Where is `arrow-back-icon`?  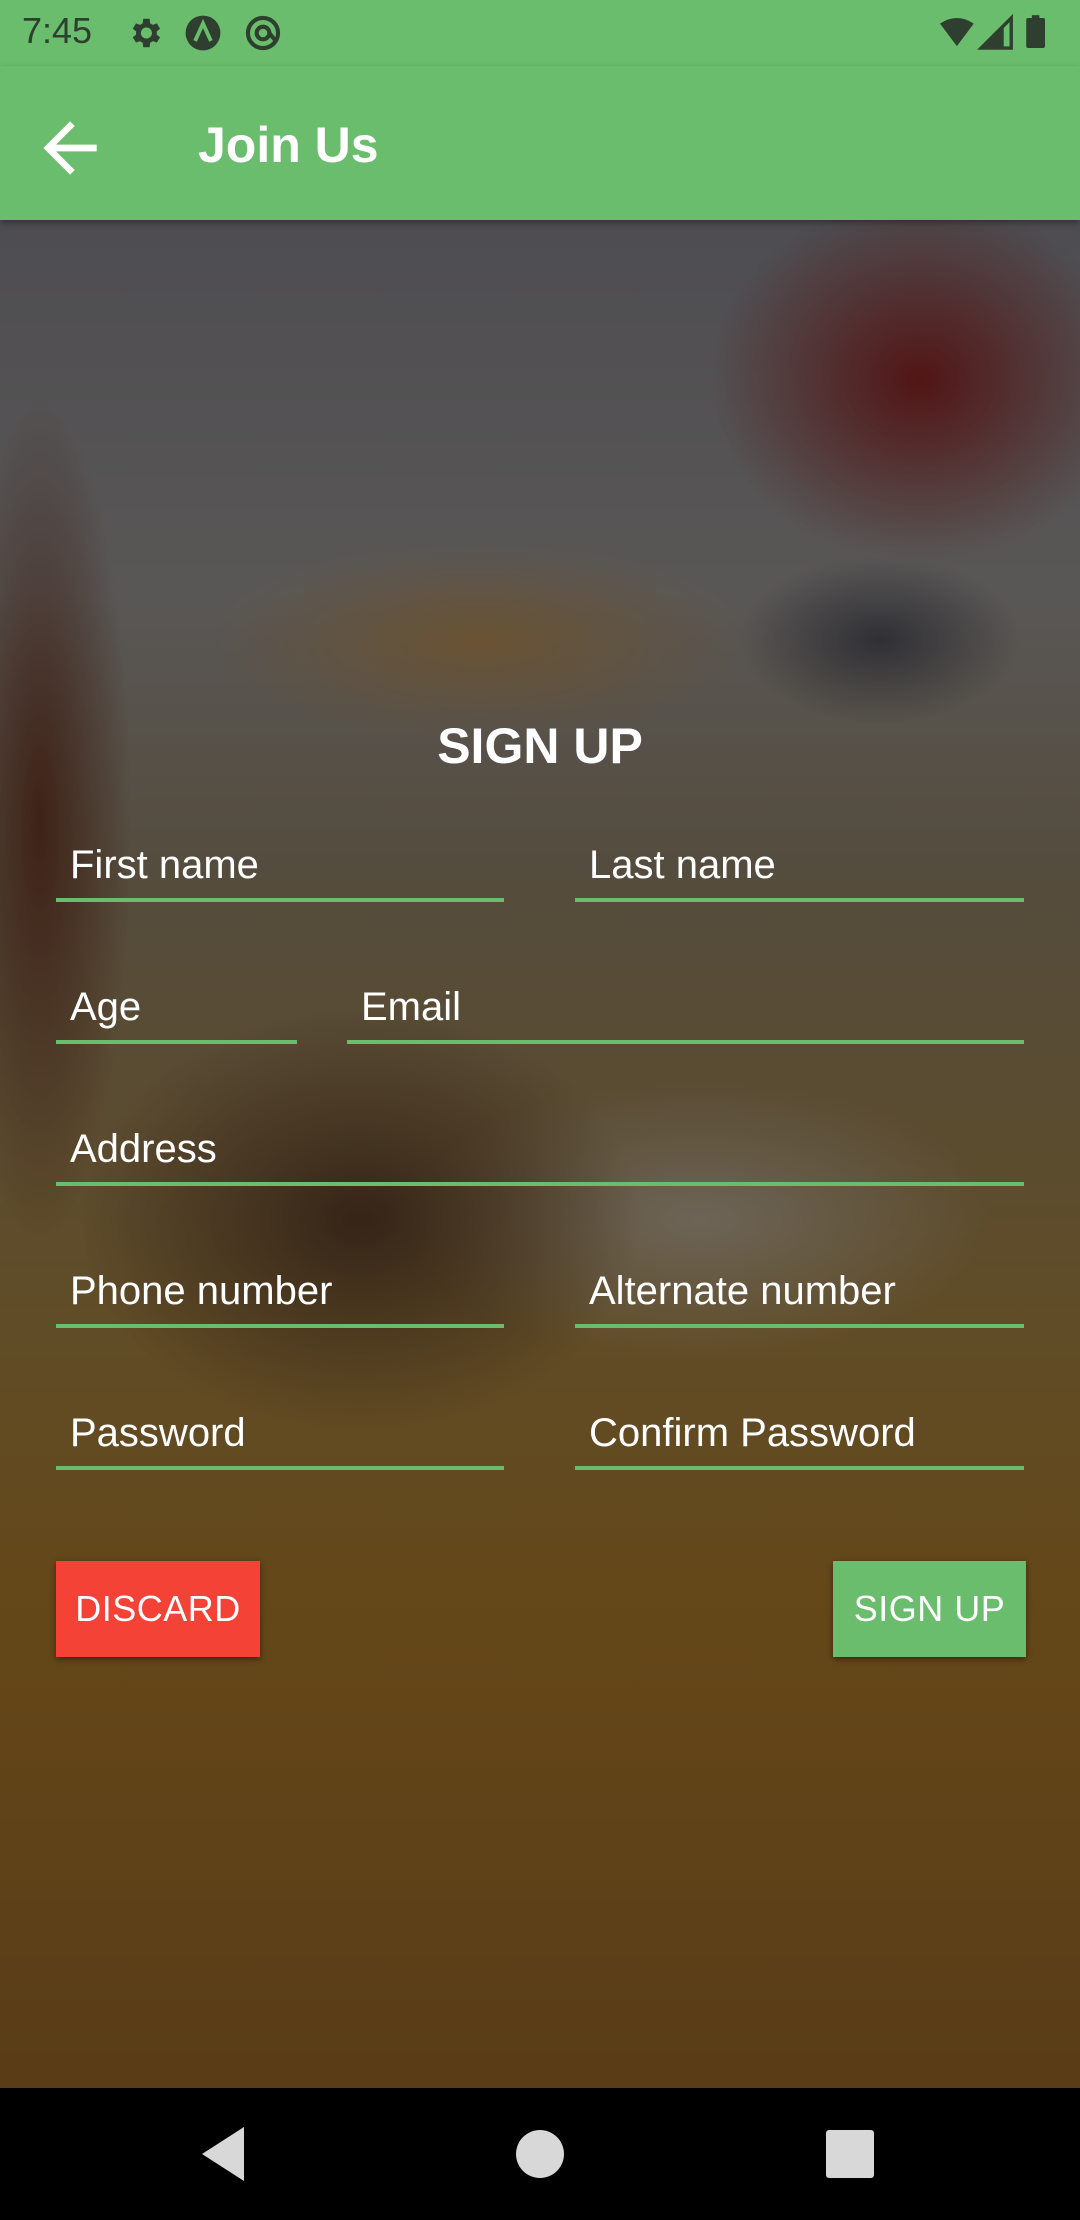 arrow-back-icon is located at coordinates (70, 148).